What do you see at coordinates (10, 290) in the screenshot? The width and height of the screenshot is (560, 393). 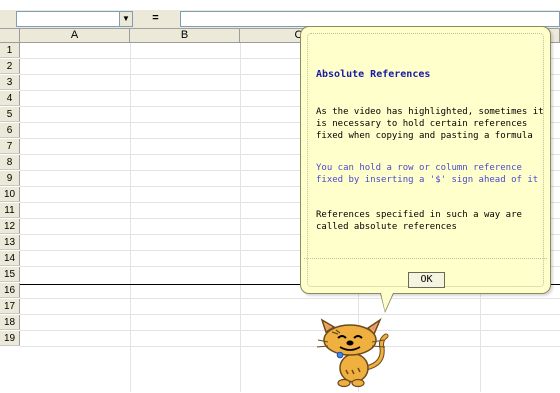 I see `row-header: 16` at bounding box center [10, 290].